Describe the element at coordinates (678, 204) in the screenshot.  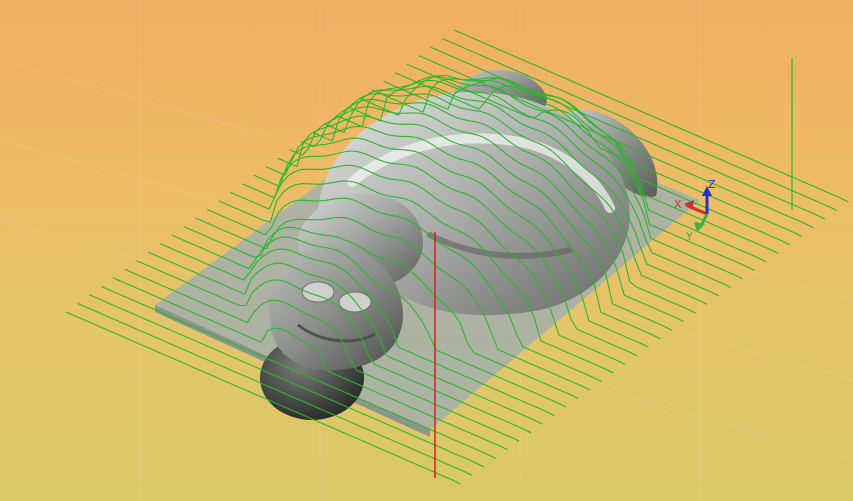
I see `triad-x-label: X` at that location.